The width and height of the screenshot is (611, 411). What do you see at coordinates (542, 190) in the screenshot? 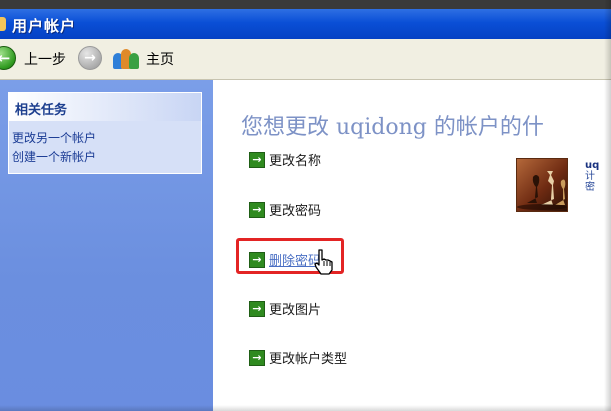
I see `chess-pieces-icon` at bounding box center [542, 190].